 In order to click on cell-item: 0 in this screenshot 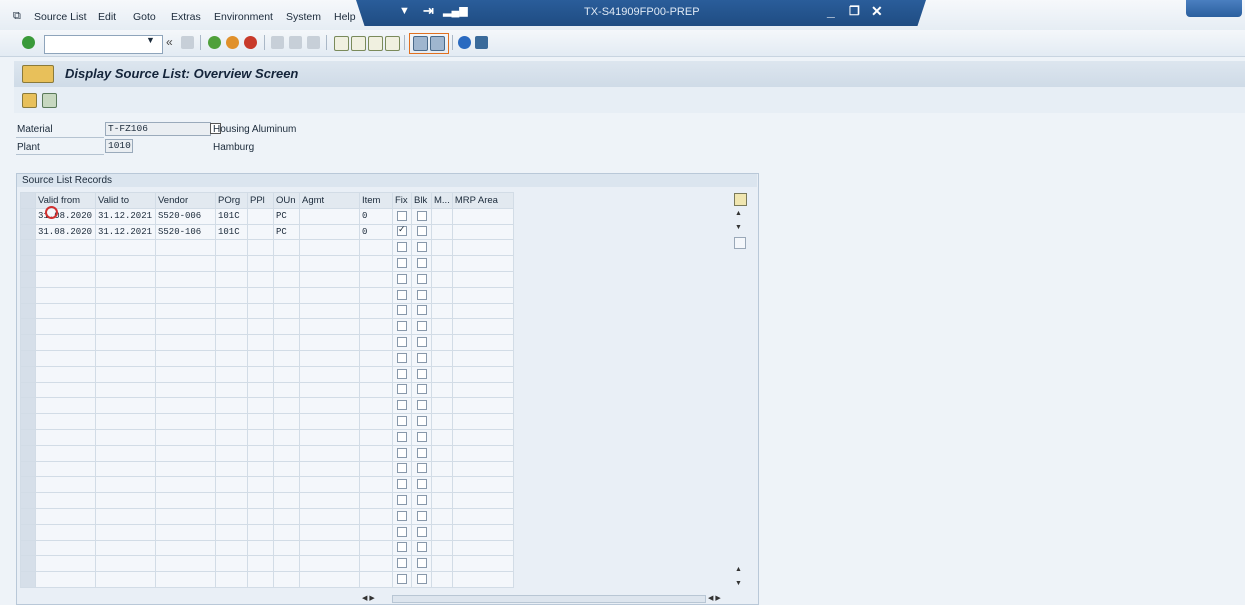, I will do `click(376, 216)`.